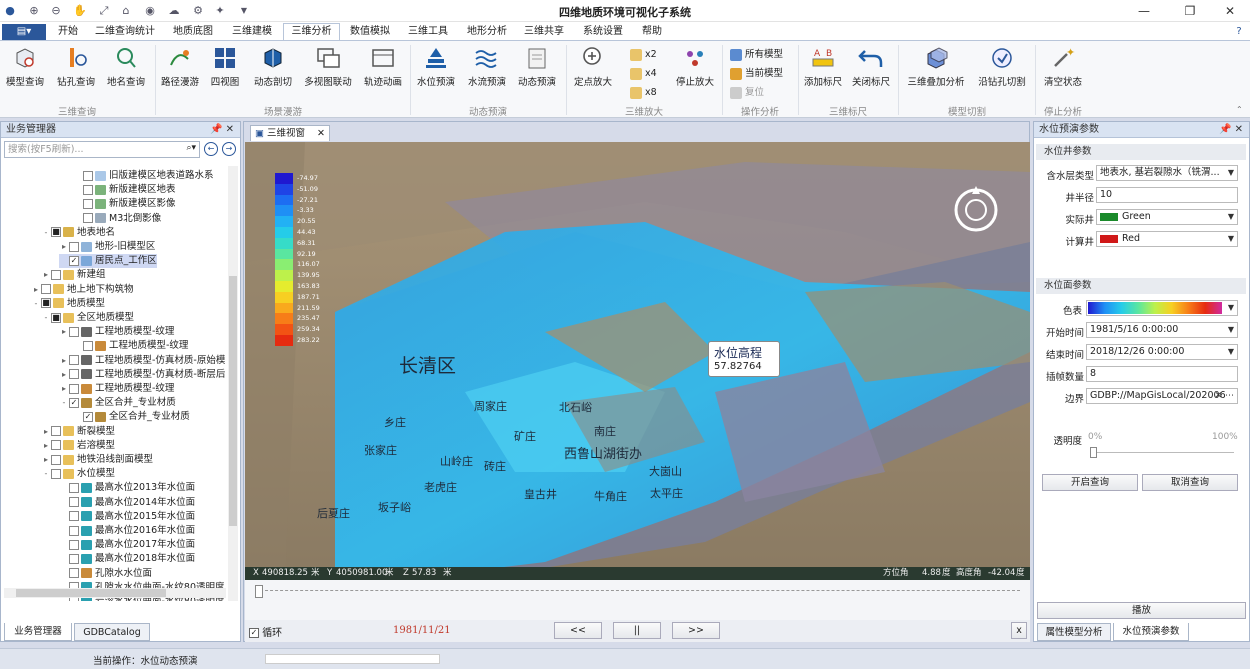 The height and width of the screenshot is (669, 1250). I want to click on tree-item: ▸ 地上地下构筑物, so click(82, 290).